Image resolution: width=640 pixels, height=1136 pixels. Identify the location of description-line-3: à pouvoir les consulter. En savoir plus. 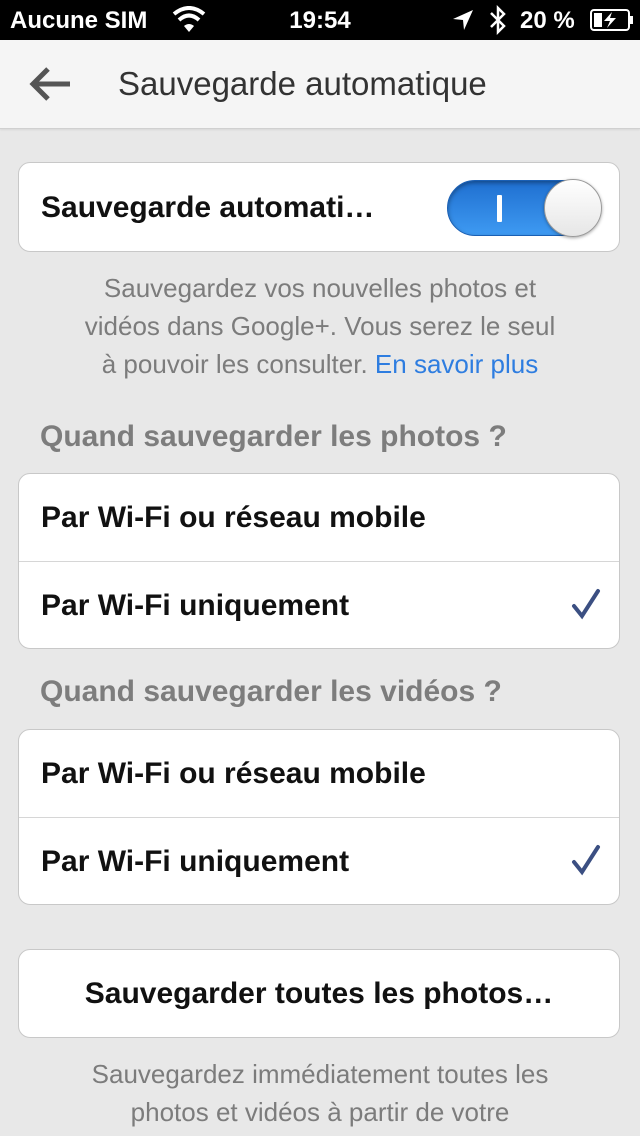
(320, 364).